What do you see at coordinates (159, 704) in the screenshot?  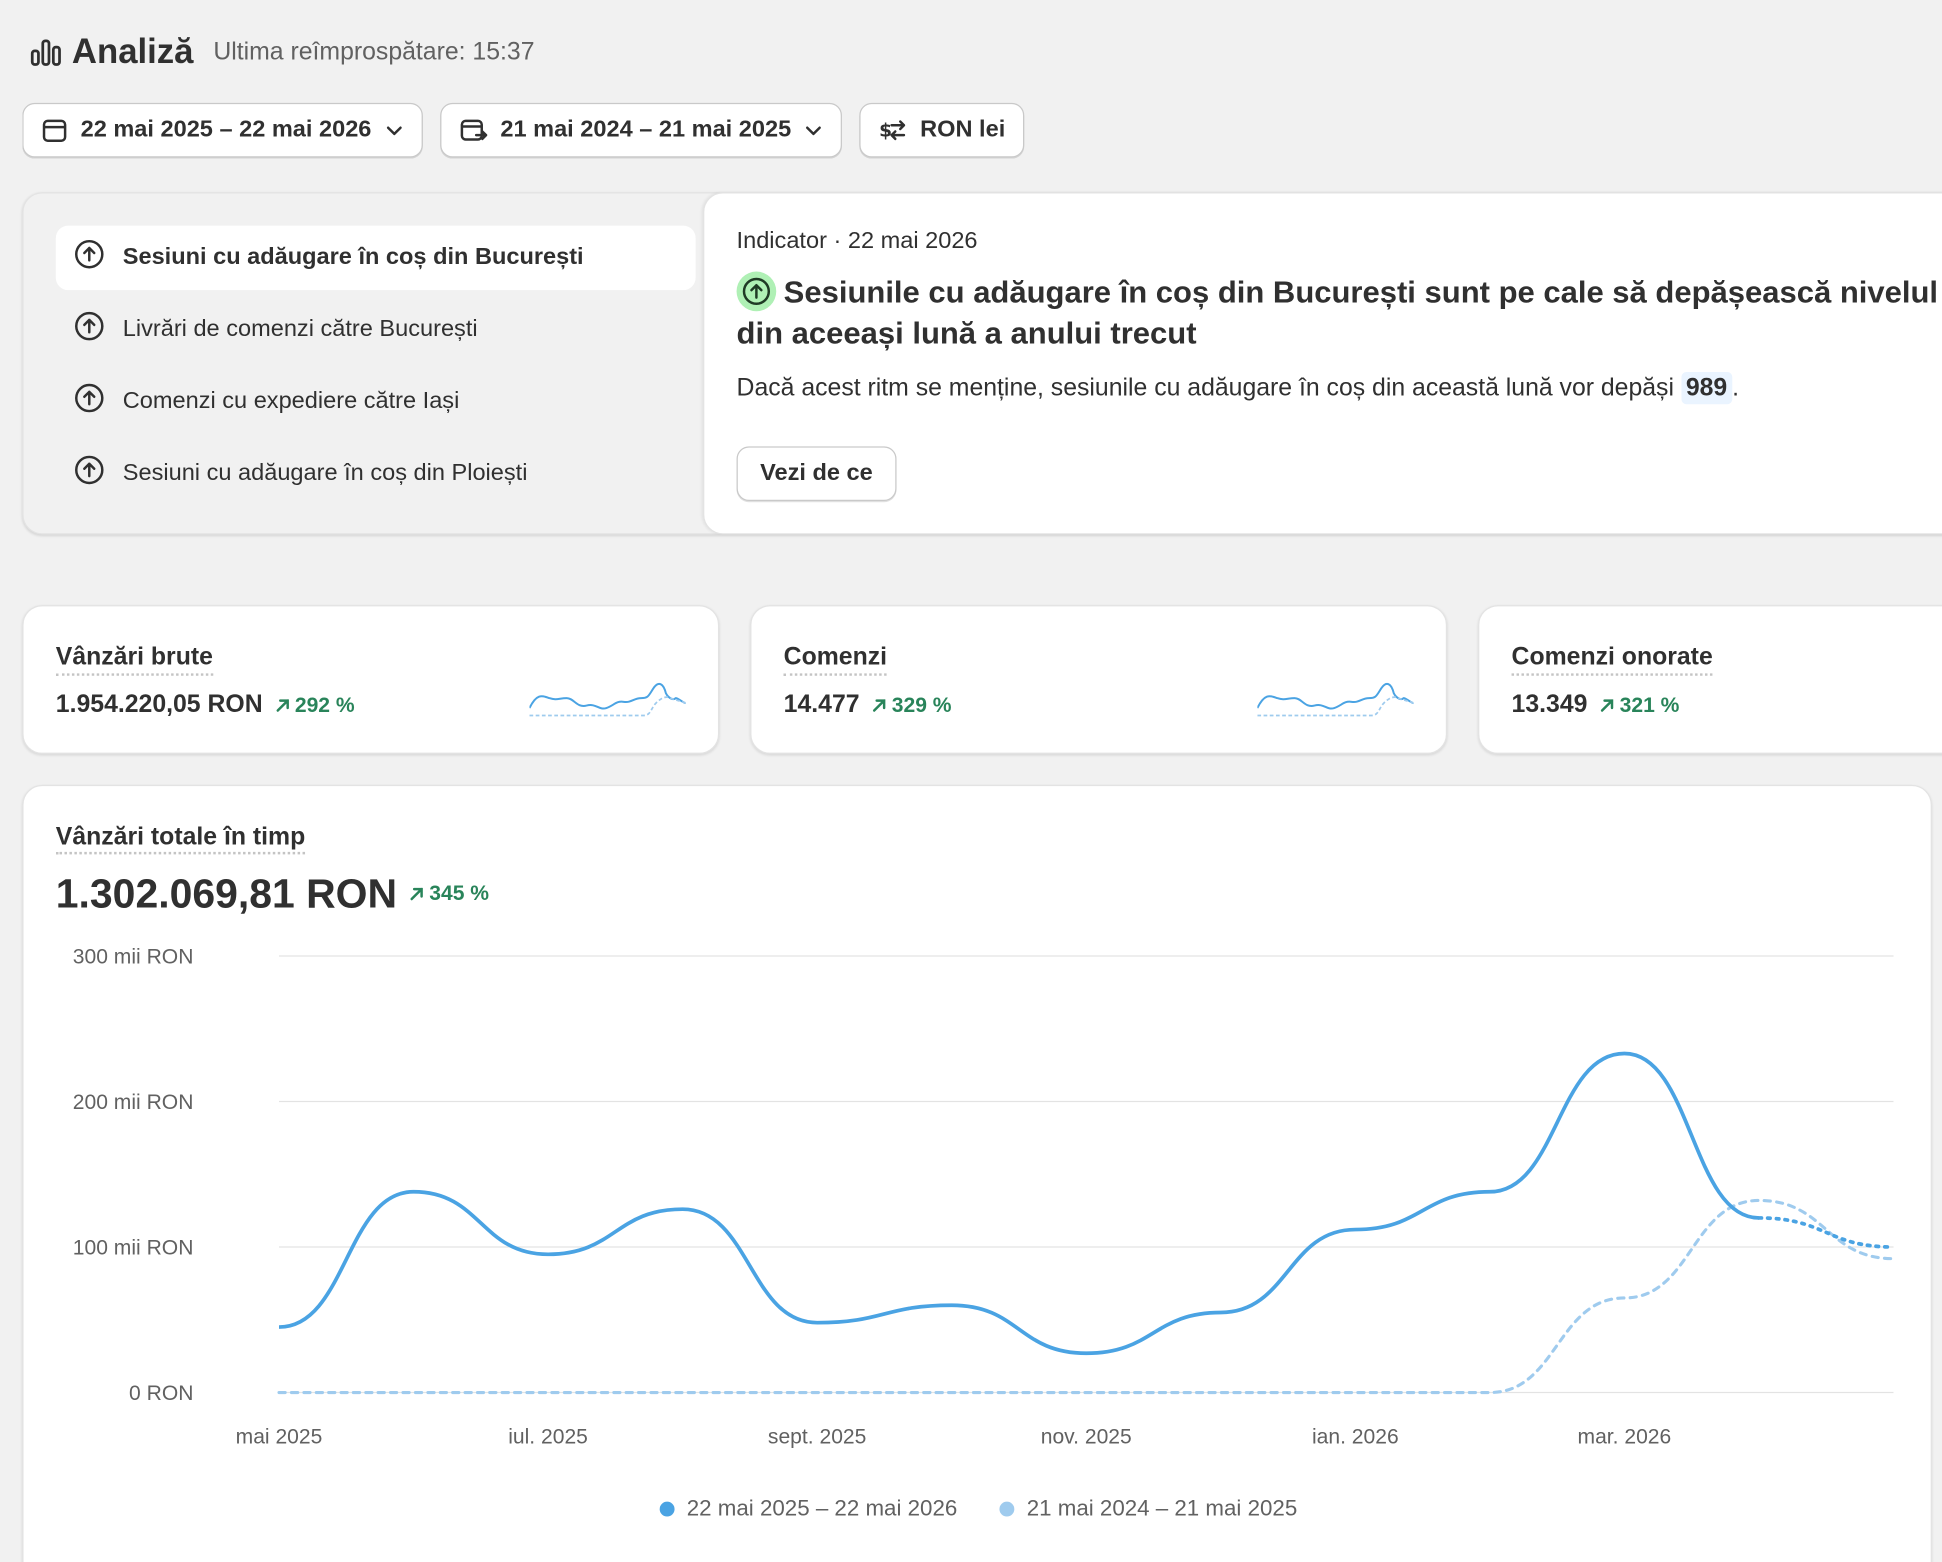 I see `metric-value: 1.954.220,05 RON` at bounding box center [159, 704].